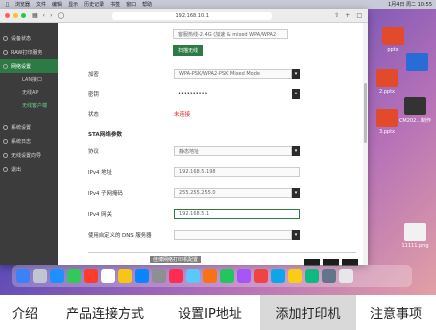  I want to click on tab-add-printer: 添加打印机, so click(308, 312).